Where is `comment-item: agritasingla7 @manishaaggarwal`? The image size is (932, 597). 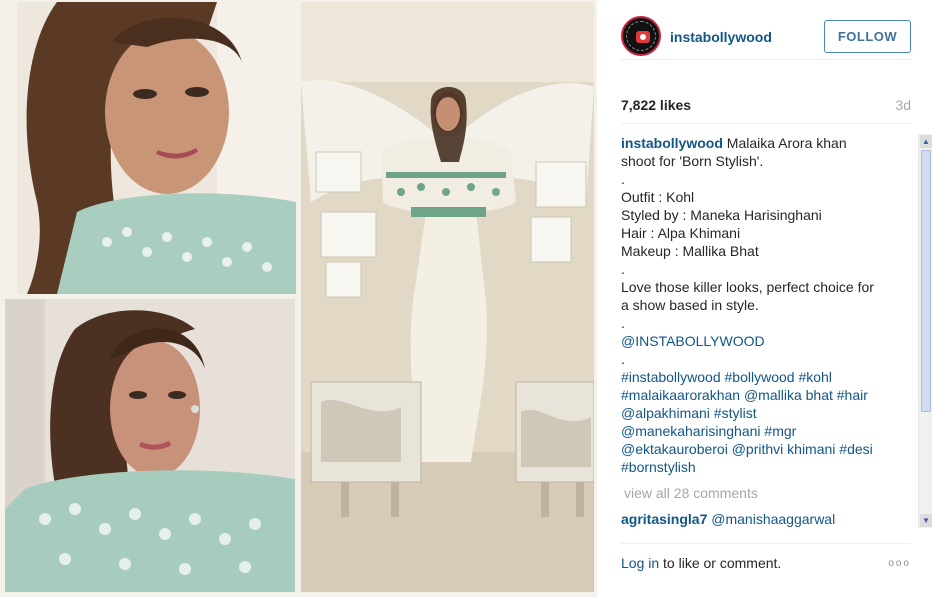
comment-item: agritasingla7 @manishaaggarwal is located at coordinates (767, 519).